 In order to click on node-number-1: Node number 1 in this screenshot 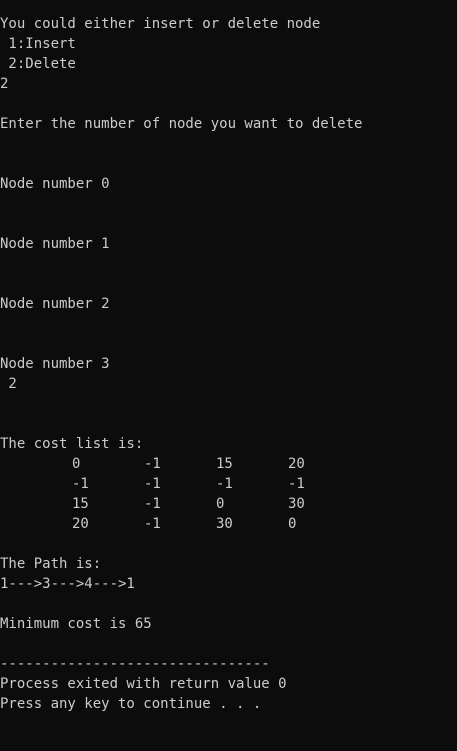, I will do `click(55, 244)`.